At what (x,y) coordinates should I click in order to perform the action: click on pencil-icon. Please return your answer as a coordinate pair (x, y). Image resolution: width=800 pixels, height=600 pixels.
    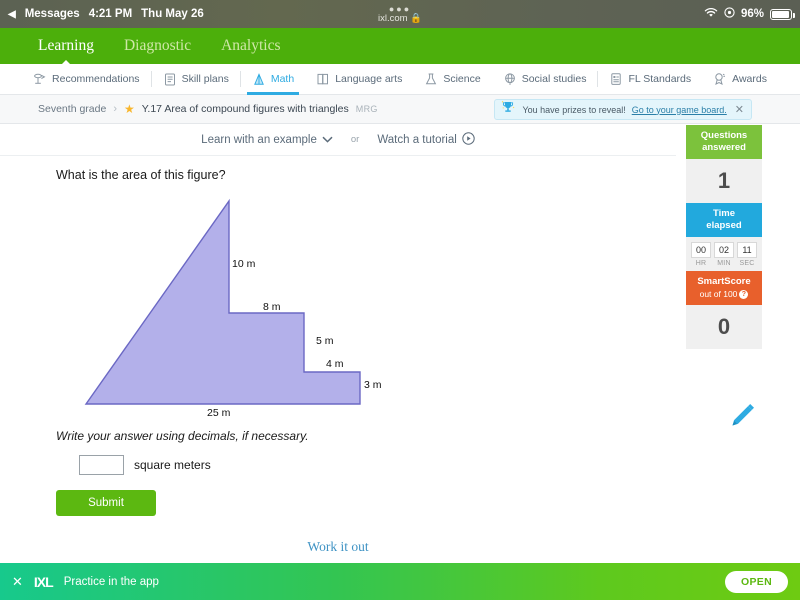
    Looking at the image, I should click on (743, 417).